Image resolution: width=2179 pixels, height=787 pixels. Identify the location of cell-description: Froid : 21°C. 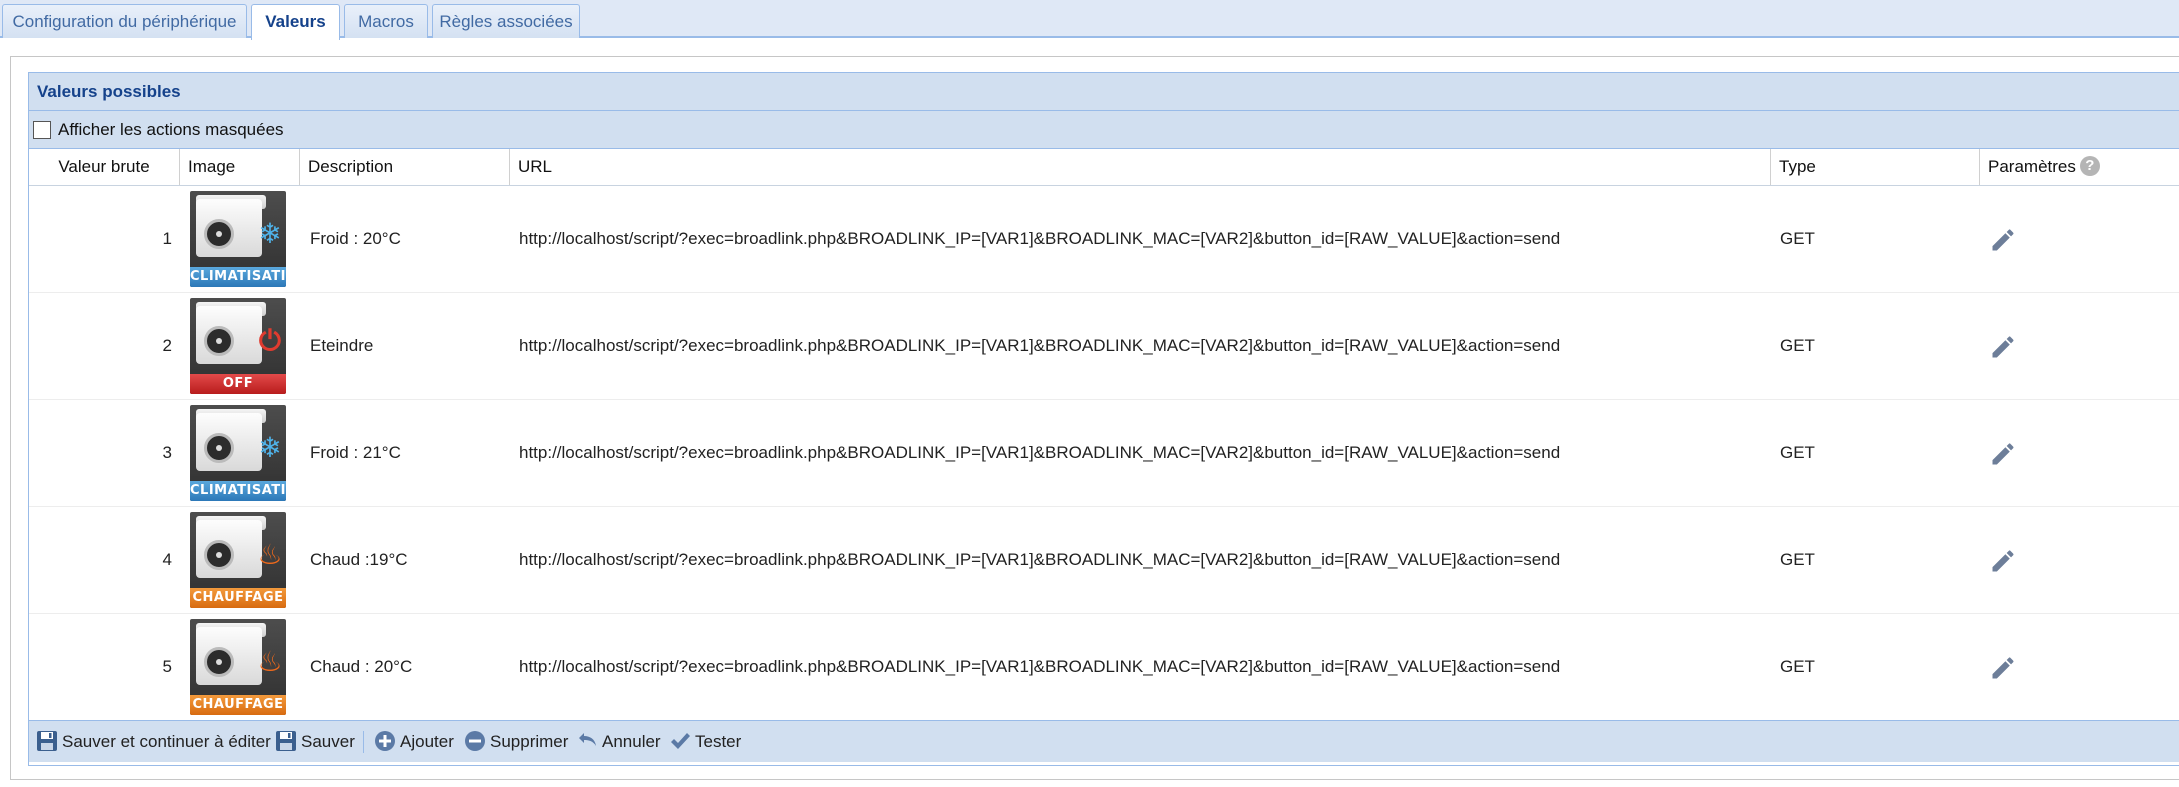
(355, 452).